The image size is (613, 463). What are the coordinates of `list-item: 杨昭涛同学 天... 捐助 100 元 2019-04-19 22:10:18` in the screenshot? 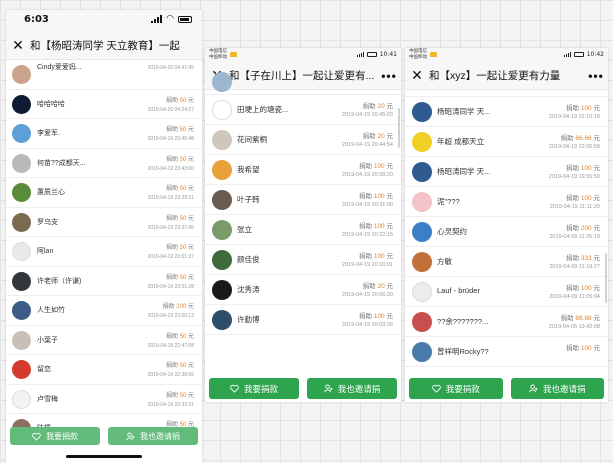 It's located at (506, 112).